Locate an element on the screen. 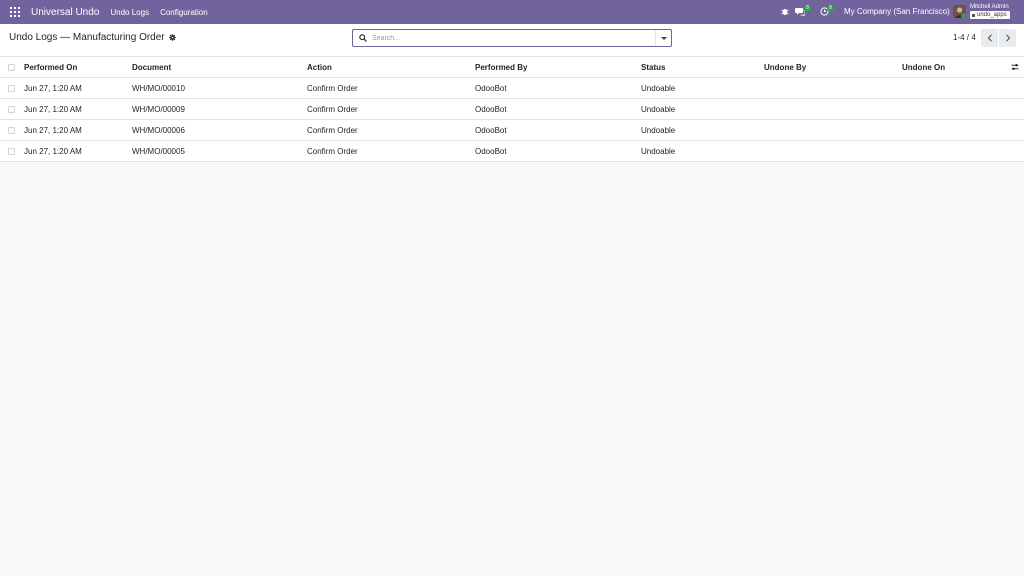  apps-menu-icon is located at coordinates (15, 12).